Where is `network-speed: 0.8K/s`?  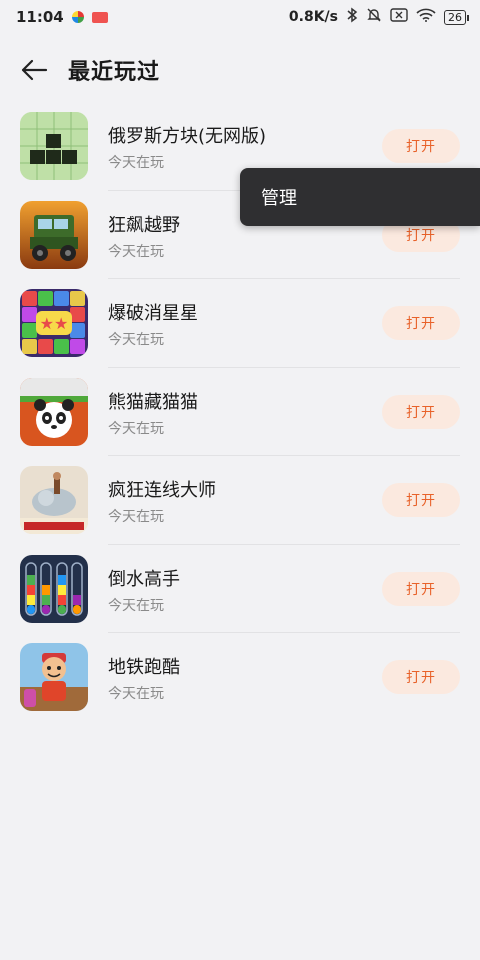
network-speed: 0.8K/s is located at coordinates (313, 17).